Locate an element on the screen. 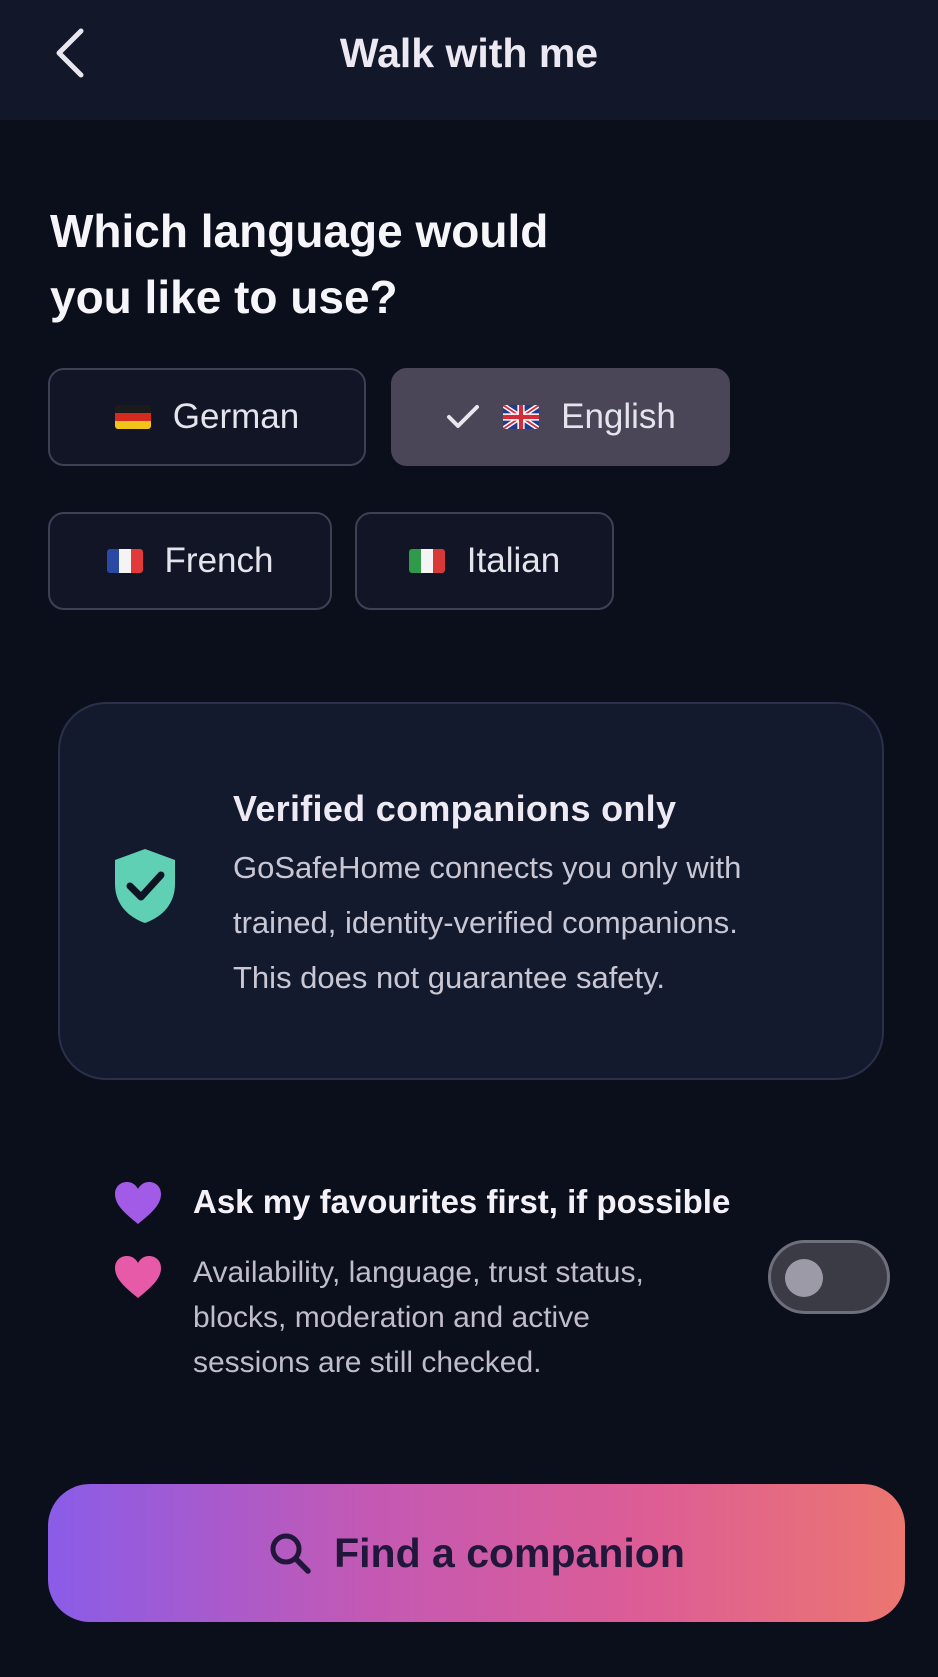 The height and width of the screenshot is (1677, 938). shield-check-icon is located at coordinates (145, 886).